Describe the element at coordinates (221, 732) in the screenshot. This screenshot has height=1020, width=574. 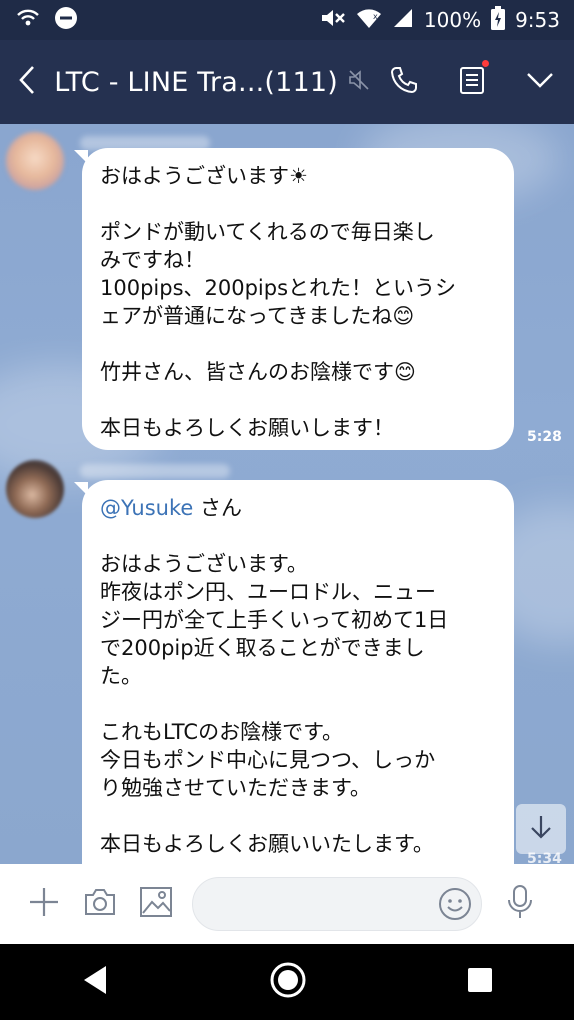
I see `message-line: これもLTCのお陰様です。` at that location.